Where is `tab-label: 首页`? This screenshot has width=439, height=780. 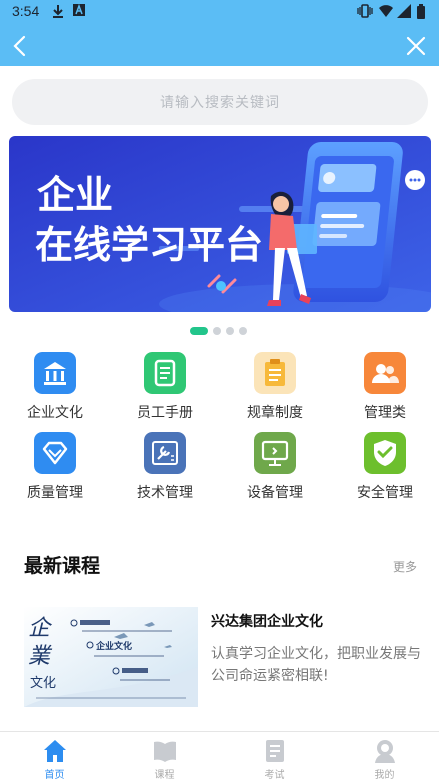 tab-label: 首页 is located at coordinates (54, 775).